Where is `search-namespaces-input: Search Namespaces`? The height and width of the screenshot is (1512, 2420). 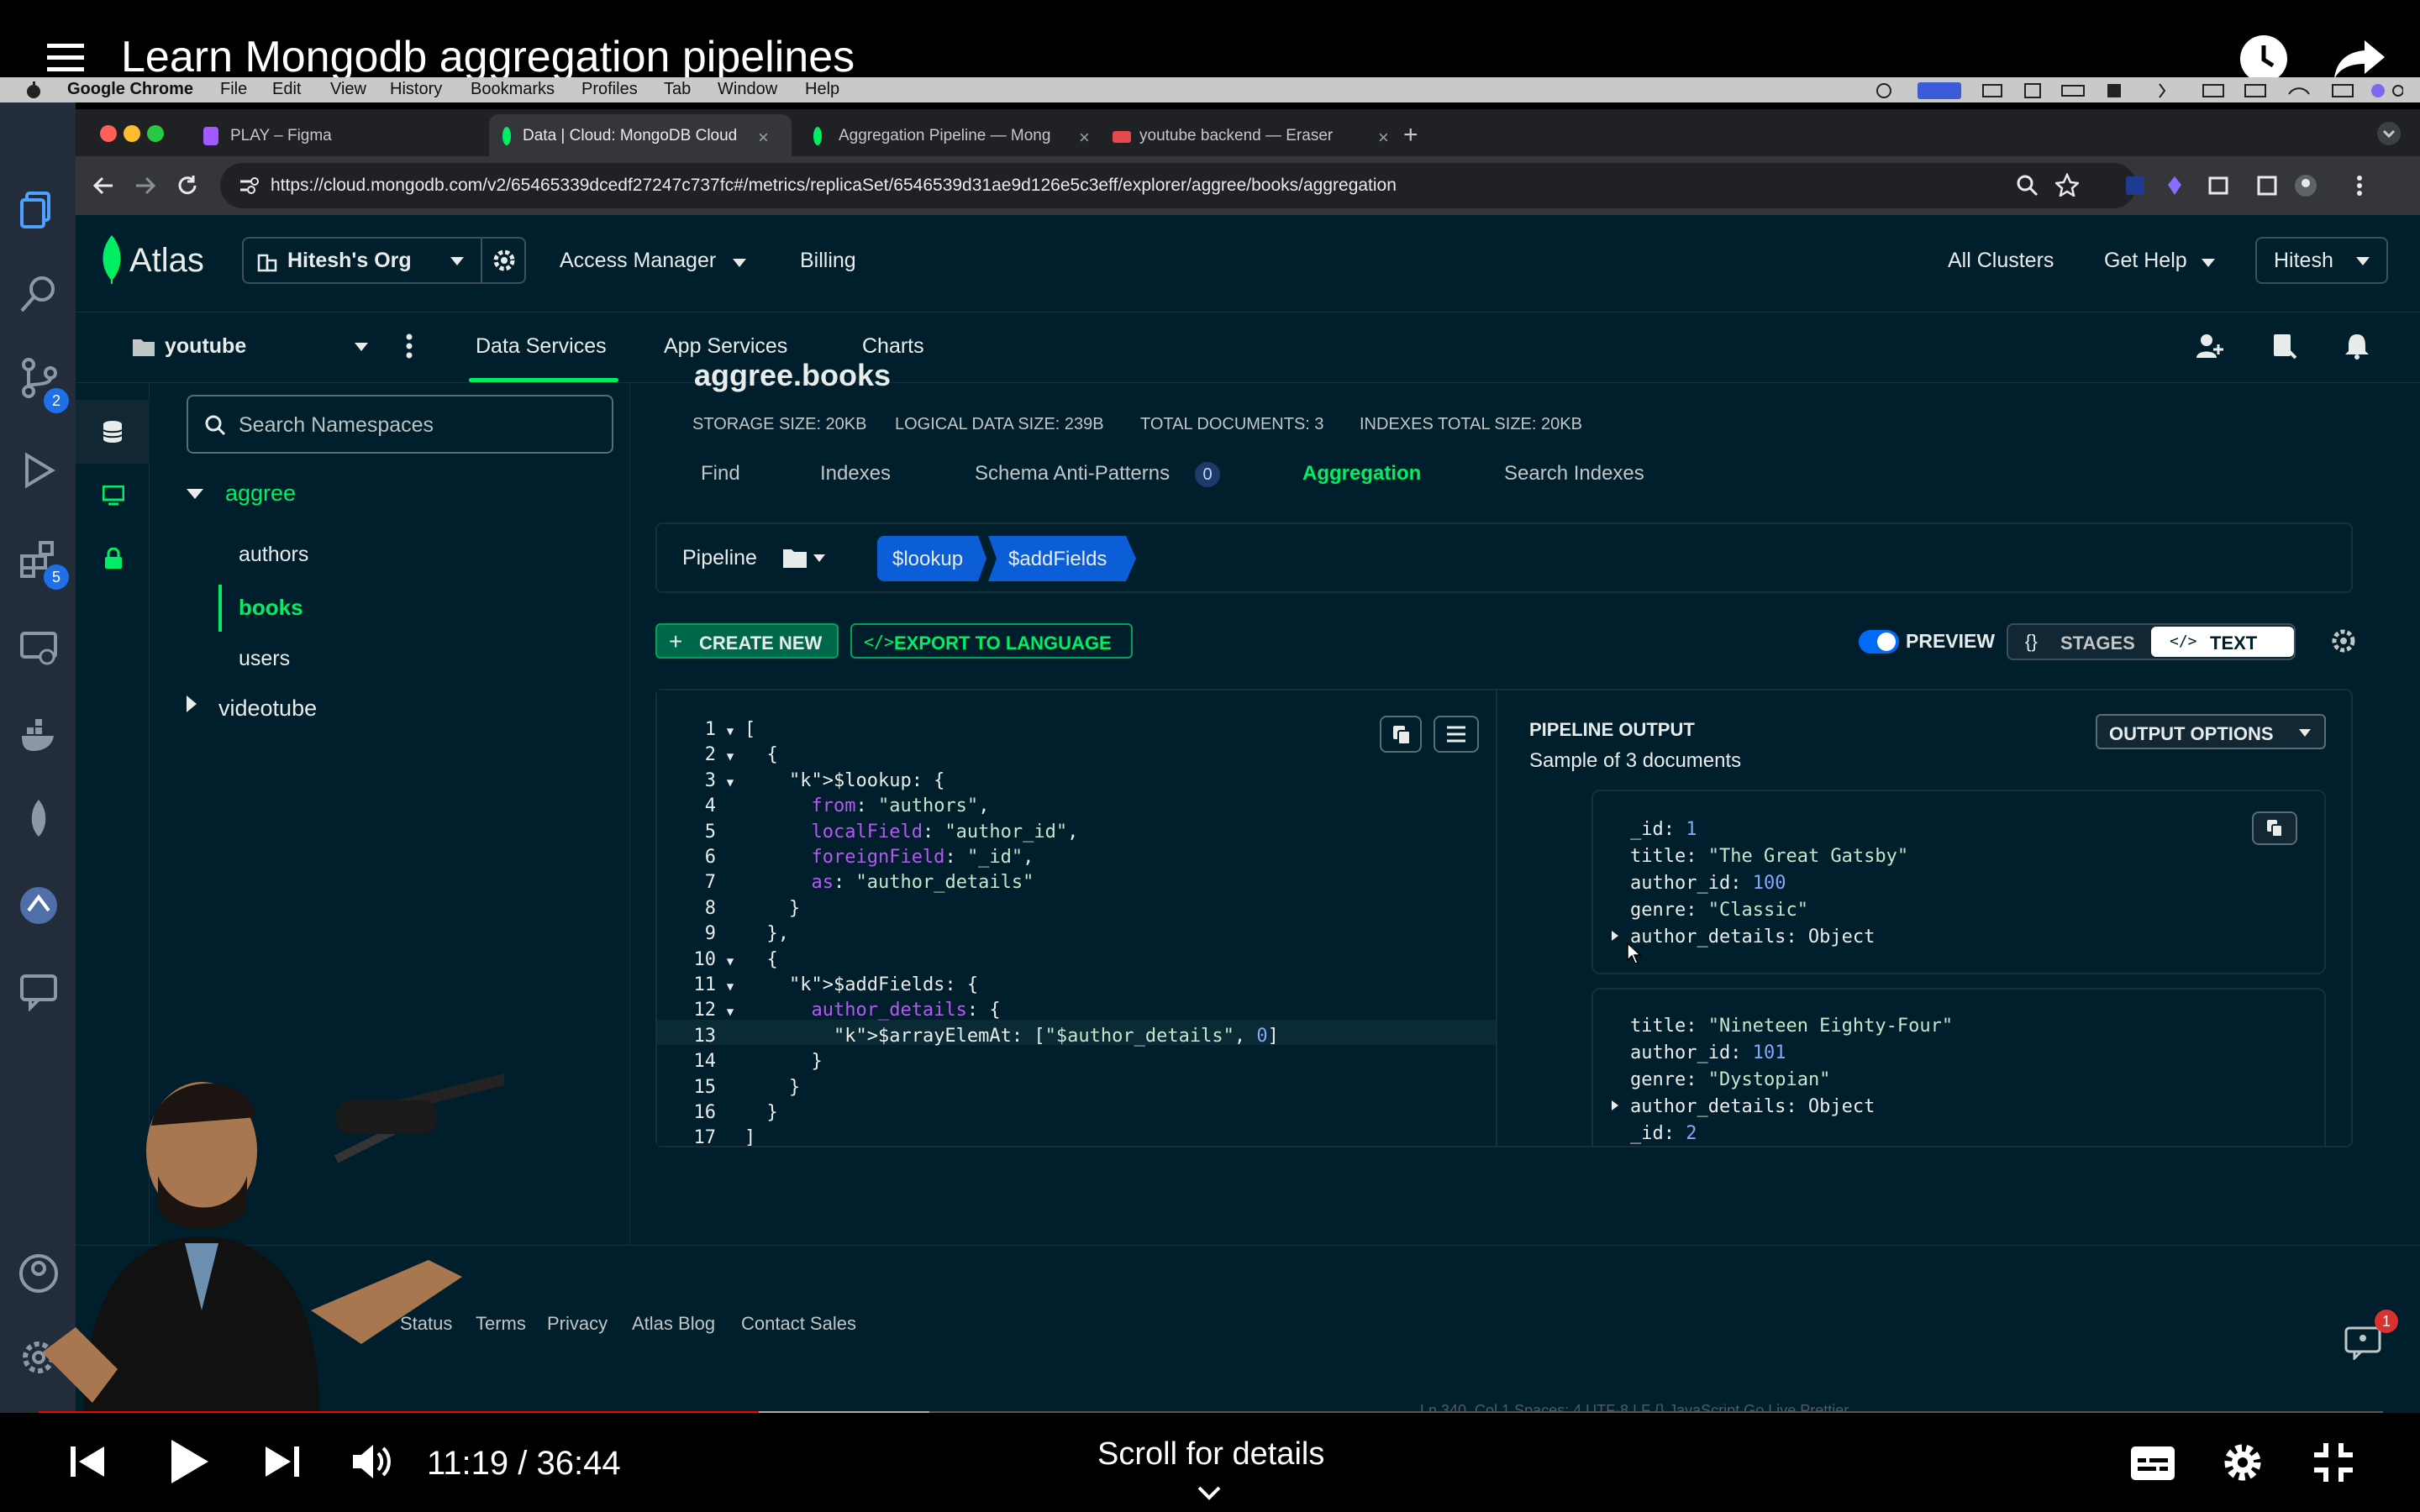
search-namespaces-input: Search Namespaces is located at coordinates (400, 424).